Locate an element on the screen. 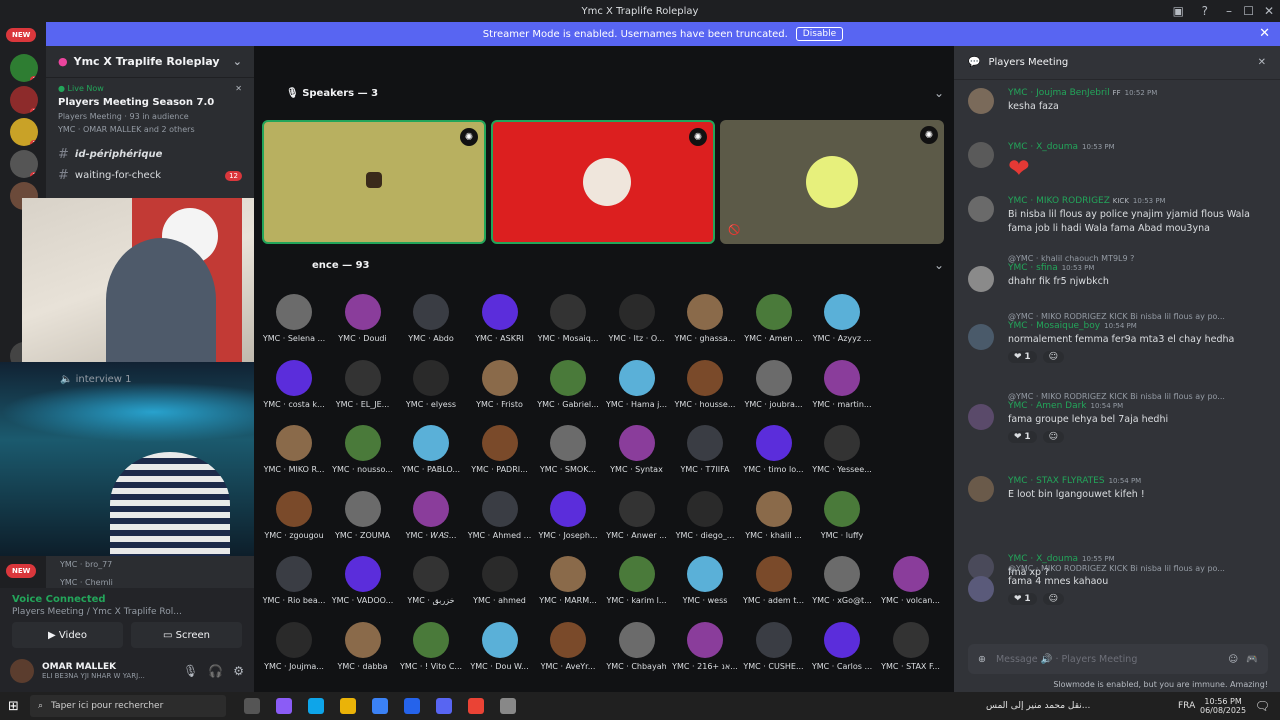  message-input: ⊕ Message 🔊 · Players Meeting ☺ 🎮 is located at coordinates (1118, 659).